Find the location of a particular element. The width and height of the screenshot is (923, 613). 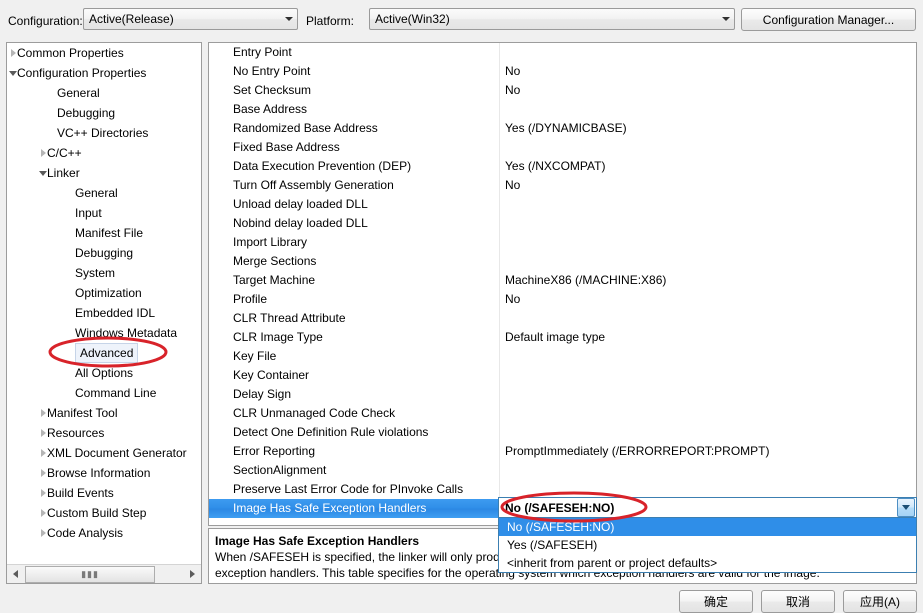

property-row: Nobind delay loaded DLL is located at coordinates (562, 223).